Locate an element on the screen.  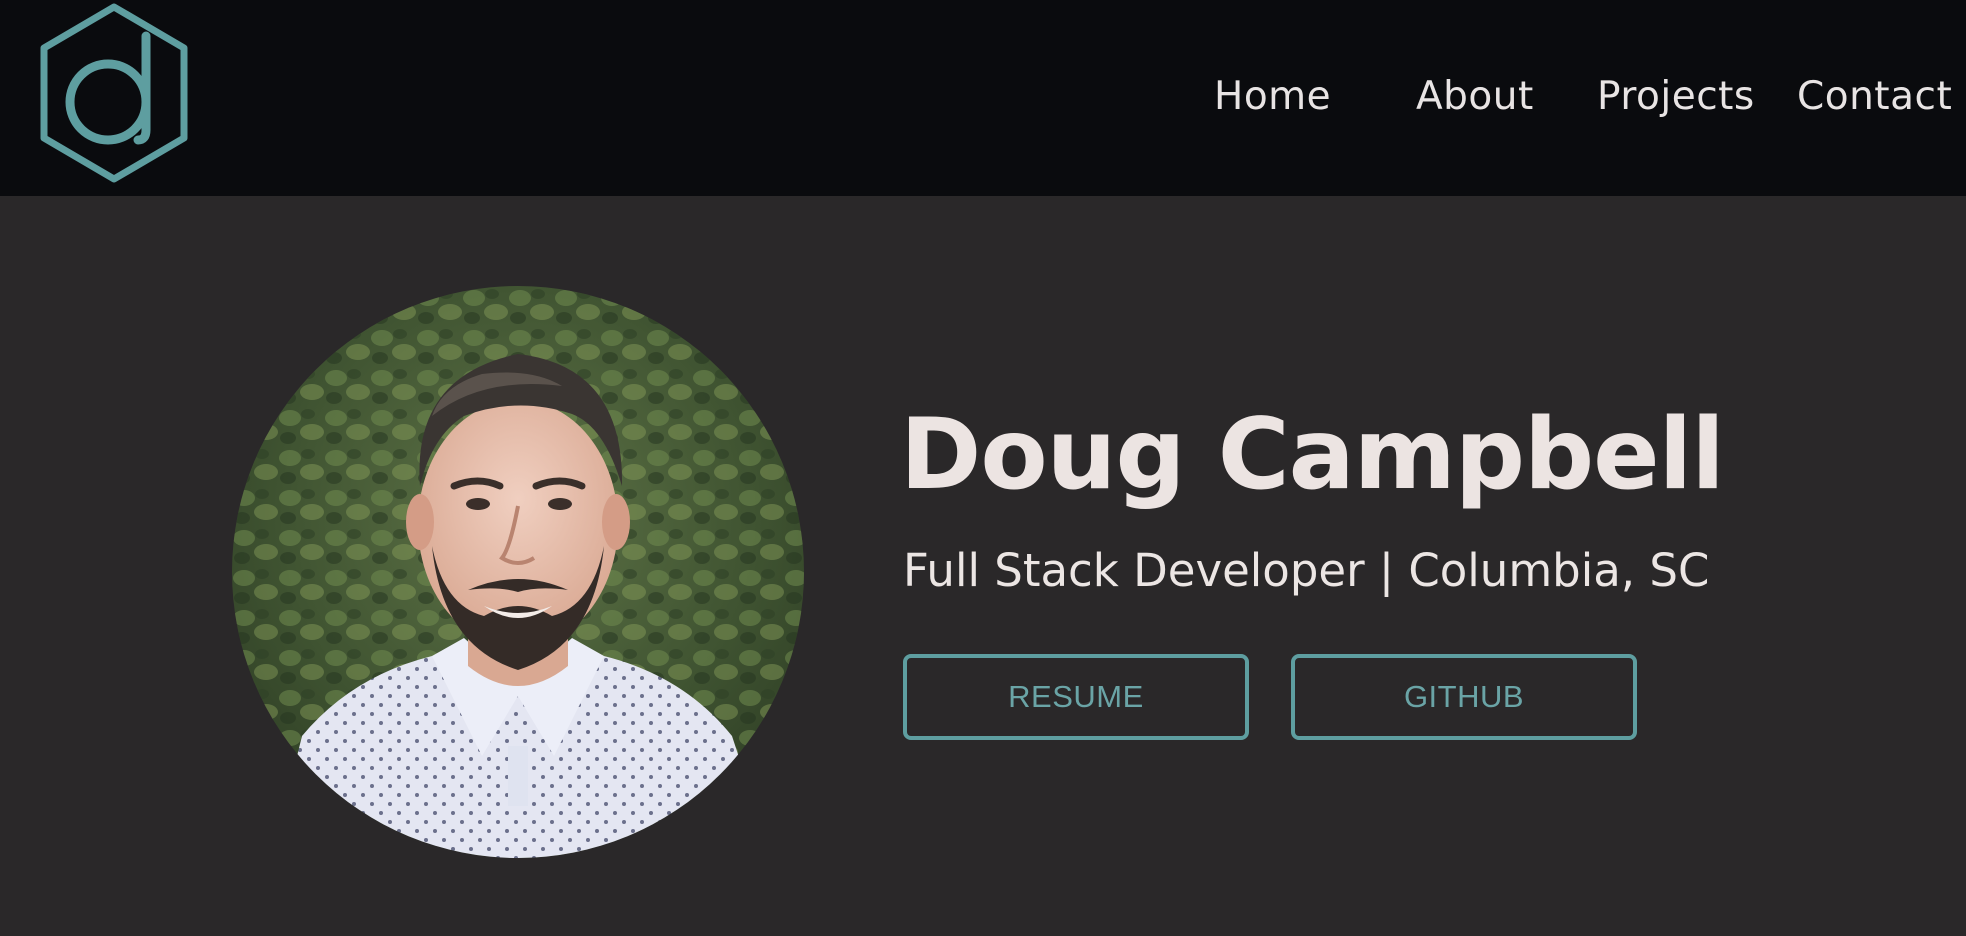
hero-subtitle: Full Stack Developer | Columbia, SC is located at coordinates (1306, 570).